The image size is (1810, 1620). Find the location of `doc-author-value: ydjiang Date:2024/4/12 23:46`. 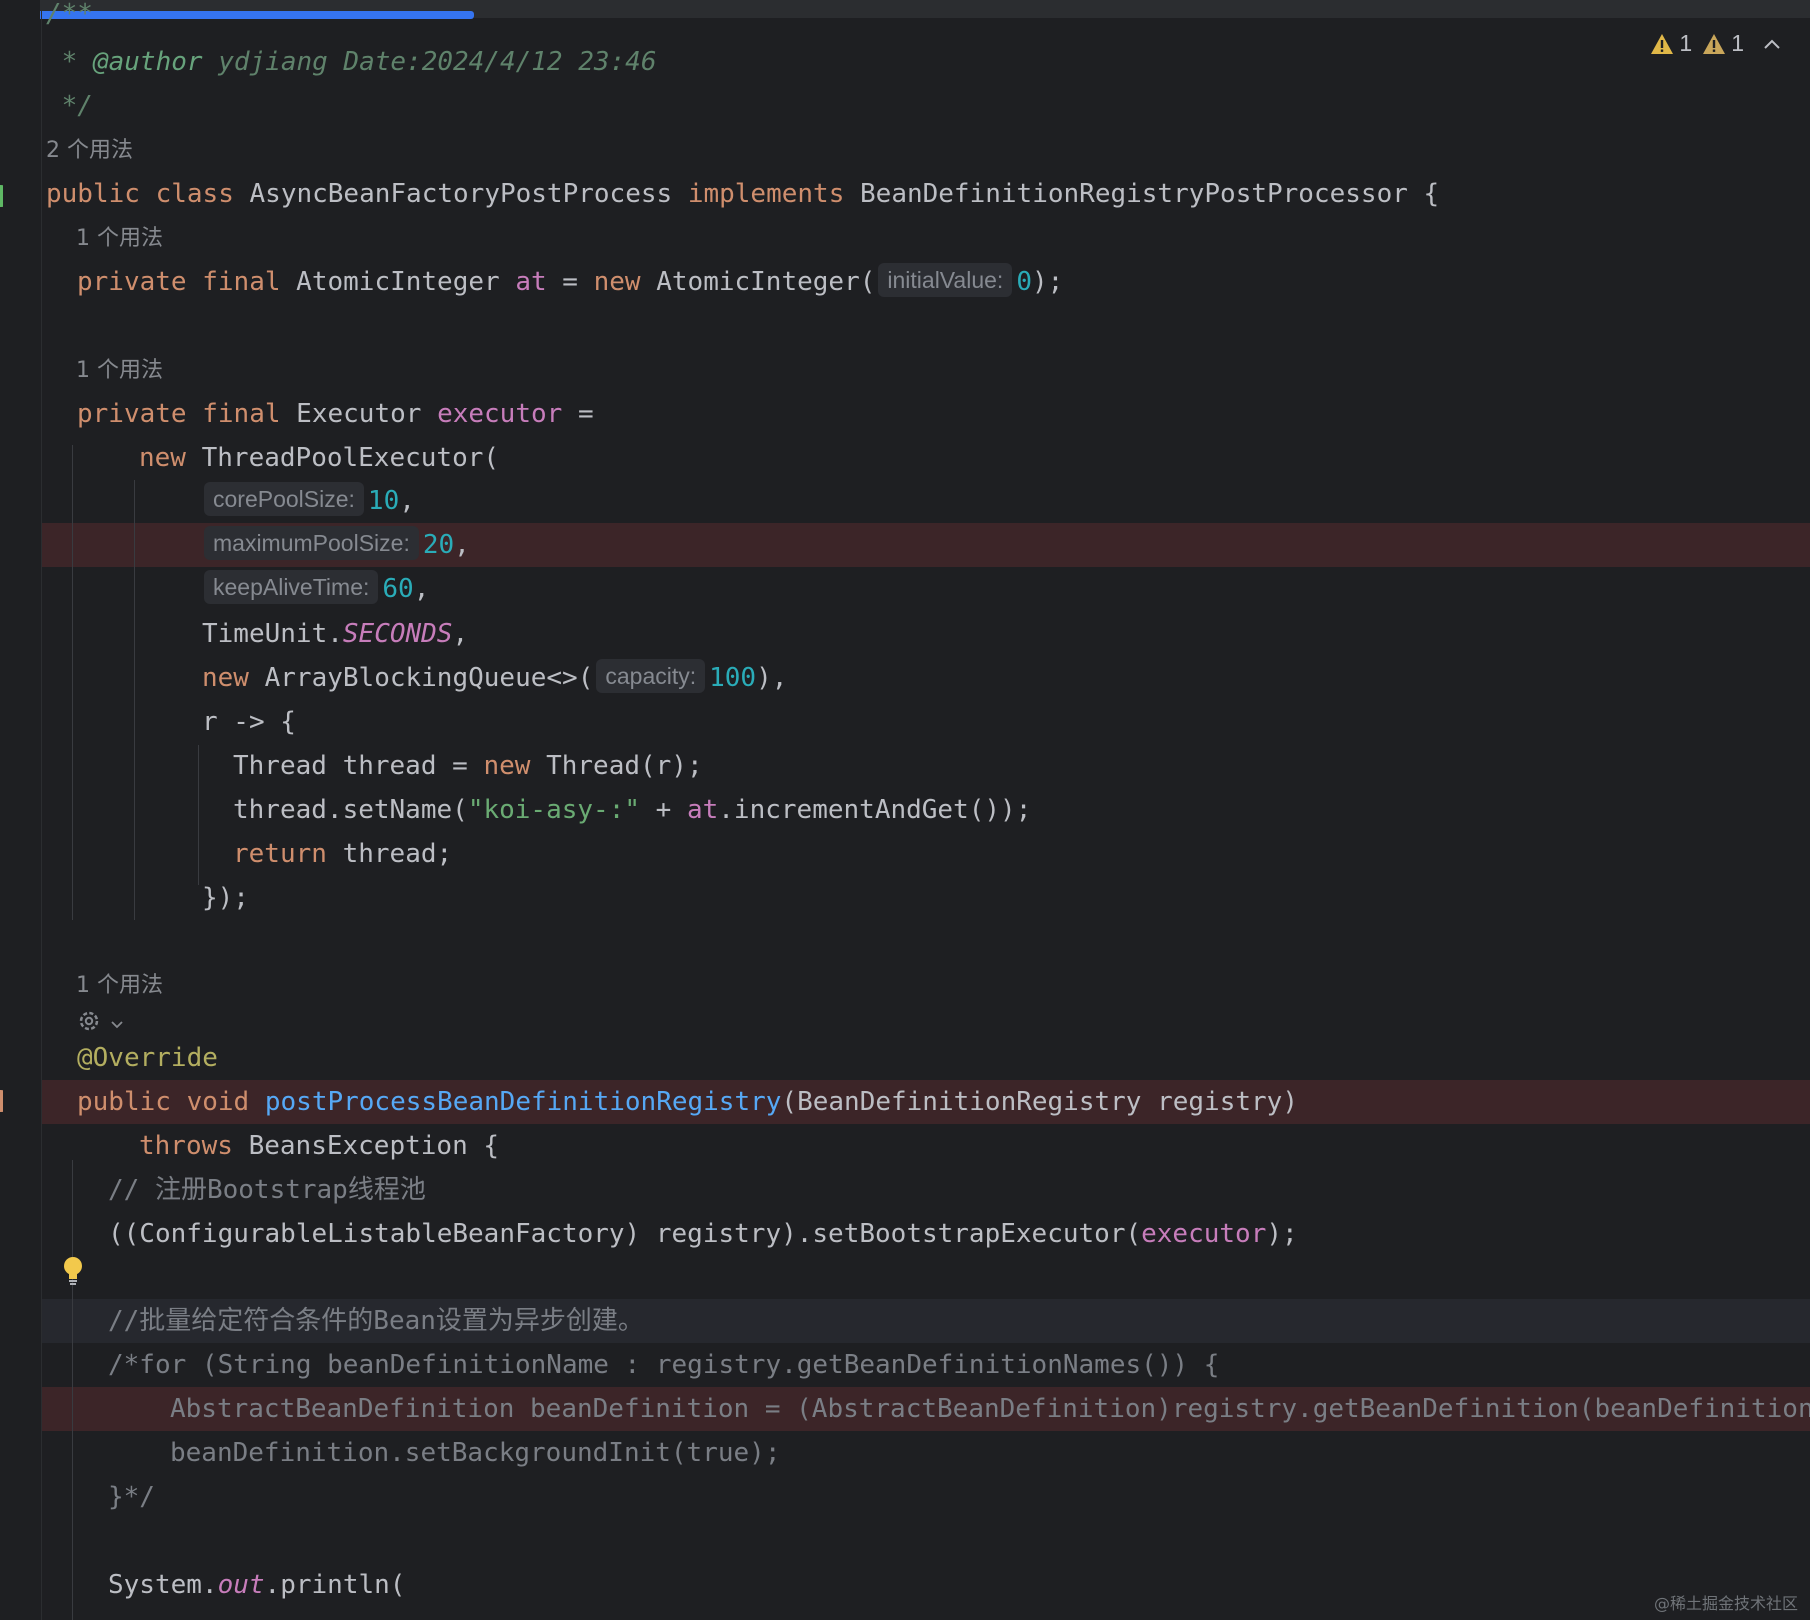

doc-author-value: ydjiang Date:2024/4/12 23:46 is located at coordinates (429, 62).